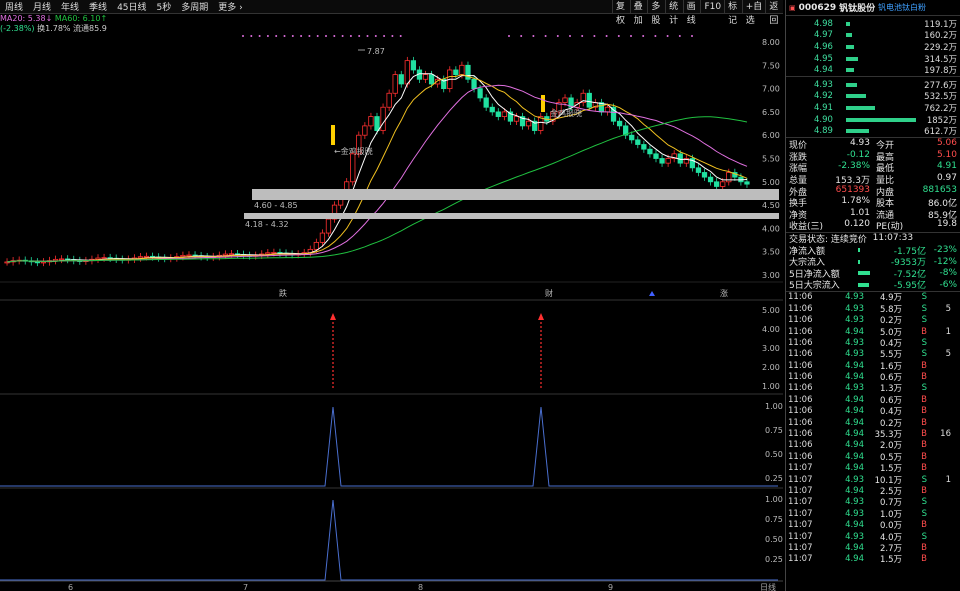 The width and height of the screenshot is (960, 591). What do you see at coordinates (774, 13) in the screenshot?
I see `back-button: 返回` at bounding box center [774, 13].